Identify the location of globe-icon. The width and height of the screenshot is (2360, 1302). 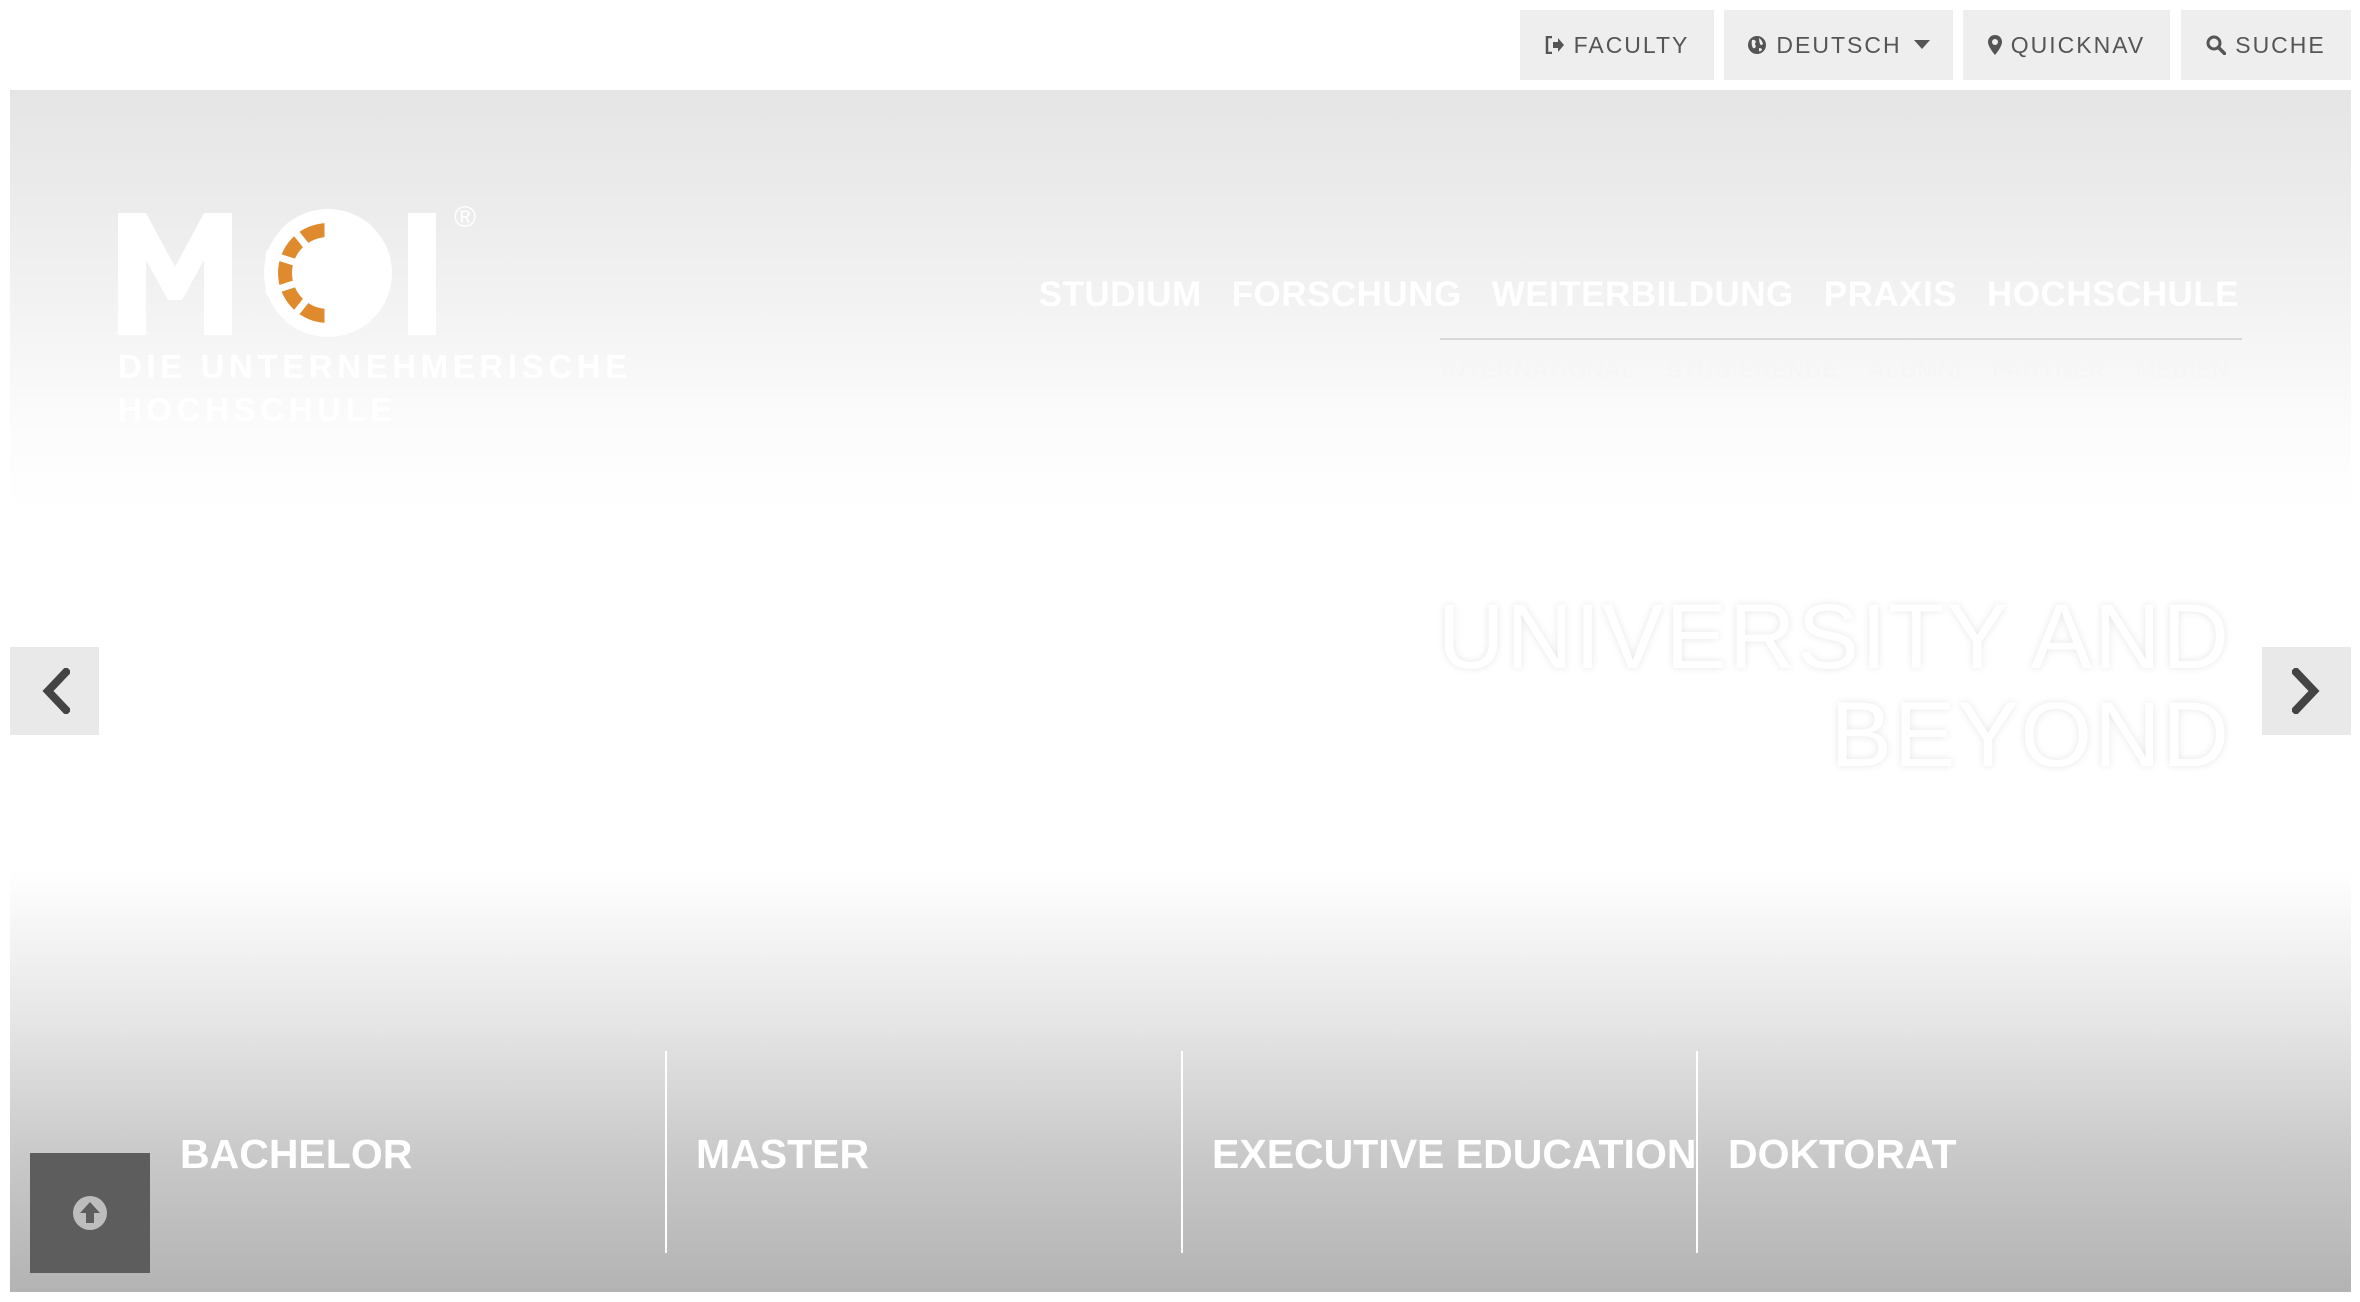
(1757, 45).